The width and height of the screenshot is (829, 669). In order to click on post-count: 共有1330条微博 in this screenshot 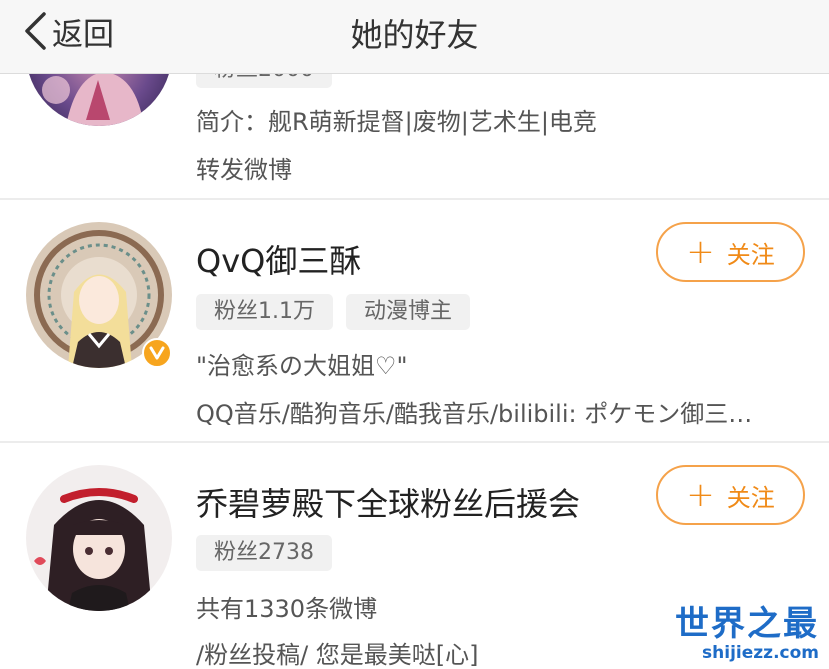, I will do `click(287, 609)`.